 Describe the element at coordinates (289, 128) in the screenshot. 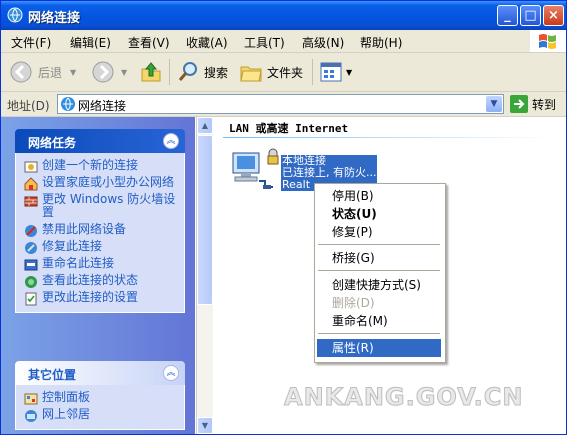

I see `section-header-lan: LAN 或高速 Internet` at that location.